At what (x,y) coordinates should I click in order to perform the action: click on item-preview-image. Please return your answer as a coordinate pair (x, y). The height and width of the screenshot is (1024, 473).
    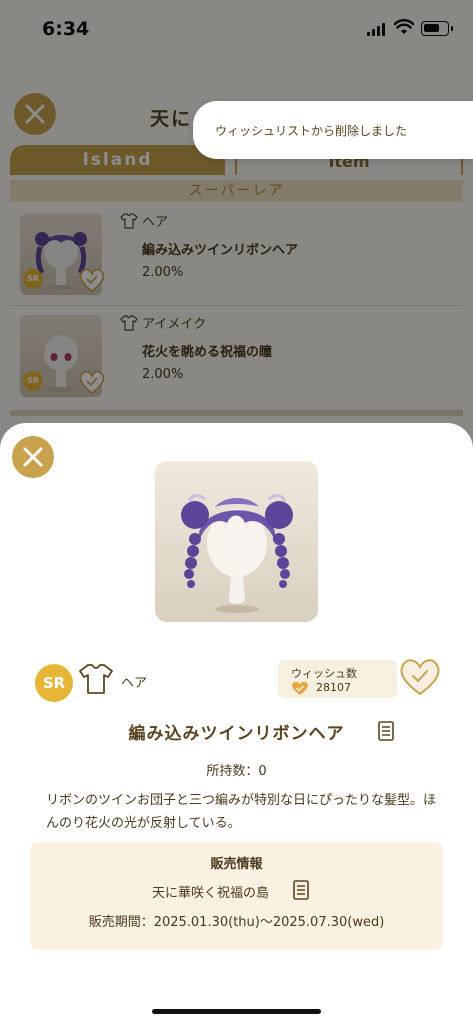
    Looking at the image, I should click on (236, 541).